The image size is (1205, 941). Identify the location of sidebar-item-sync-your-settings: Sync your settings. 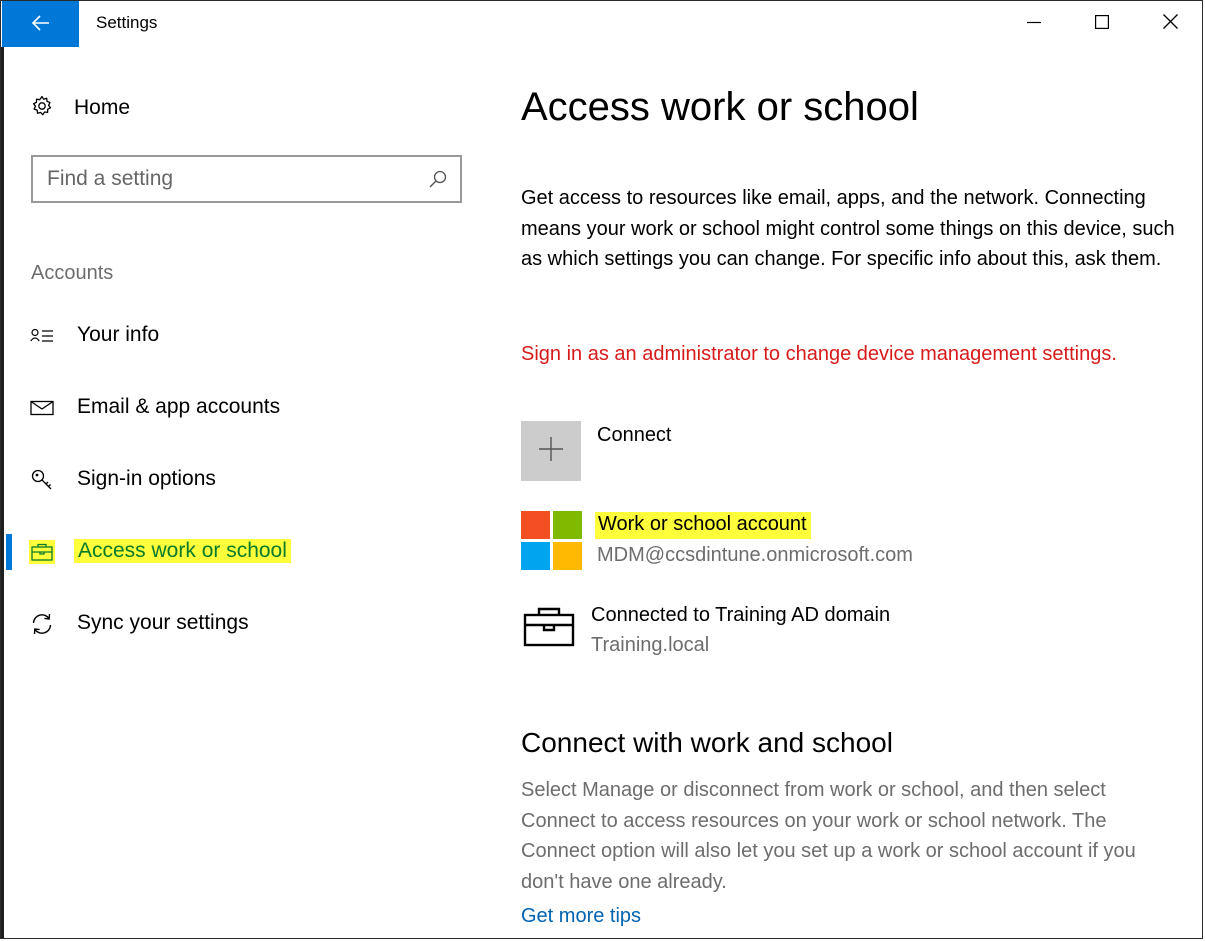
(241, 624).